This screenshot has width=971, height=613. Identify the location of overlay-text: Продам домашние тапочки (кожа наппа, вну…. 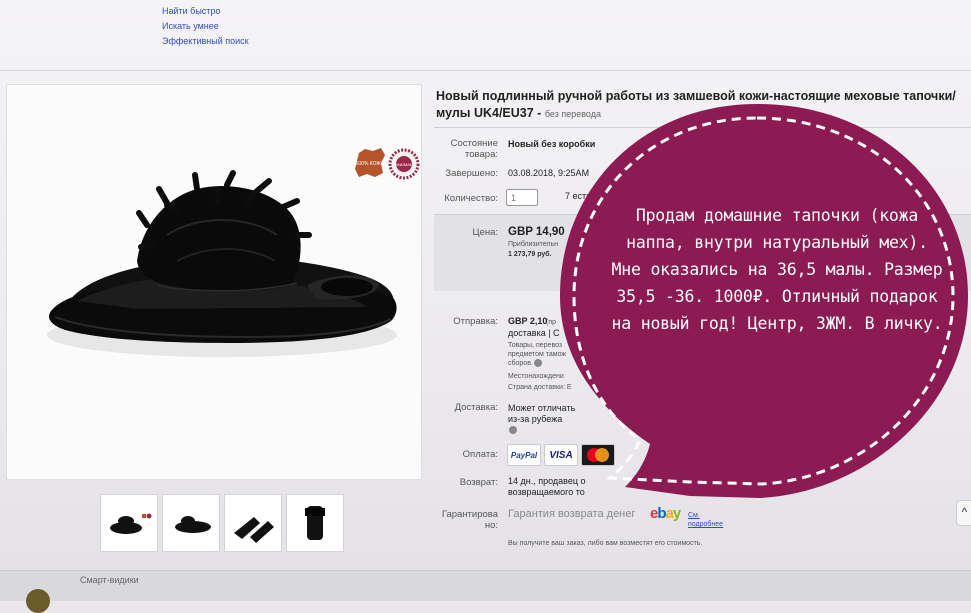
(777, 269).